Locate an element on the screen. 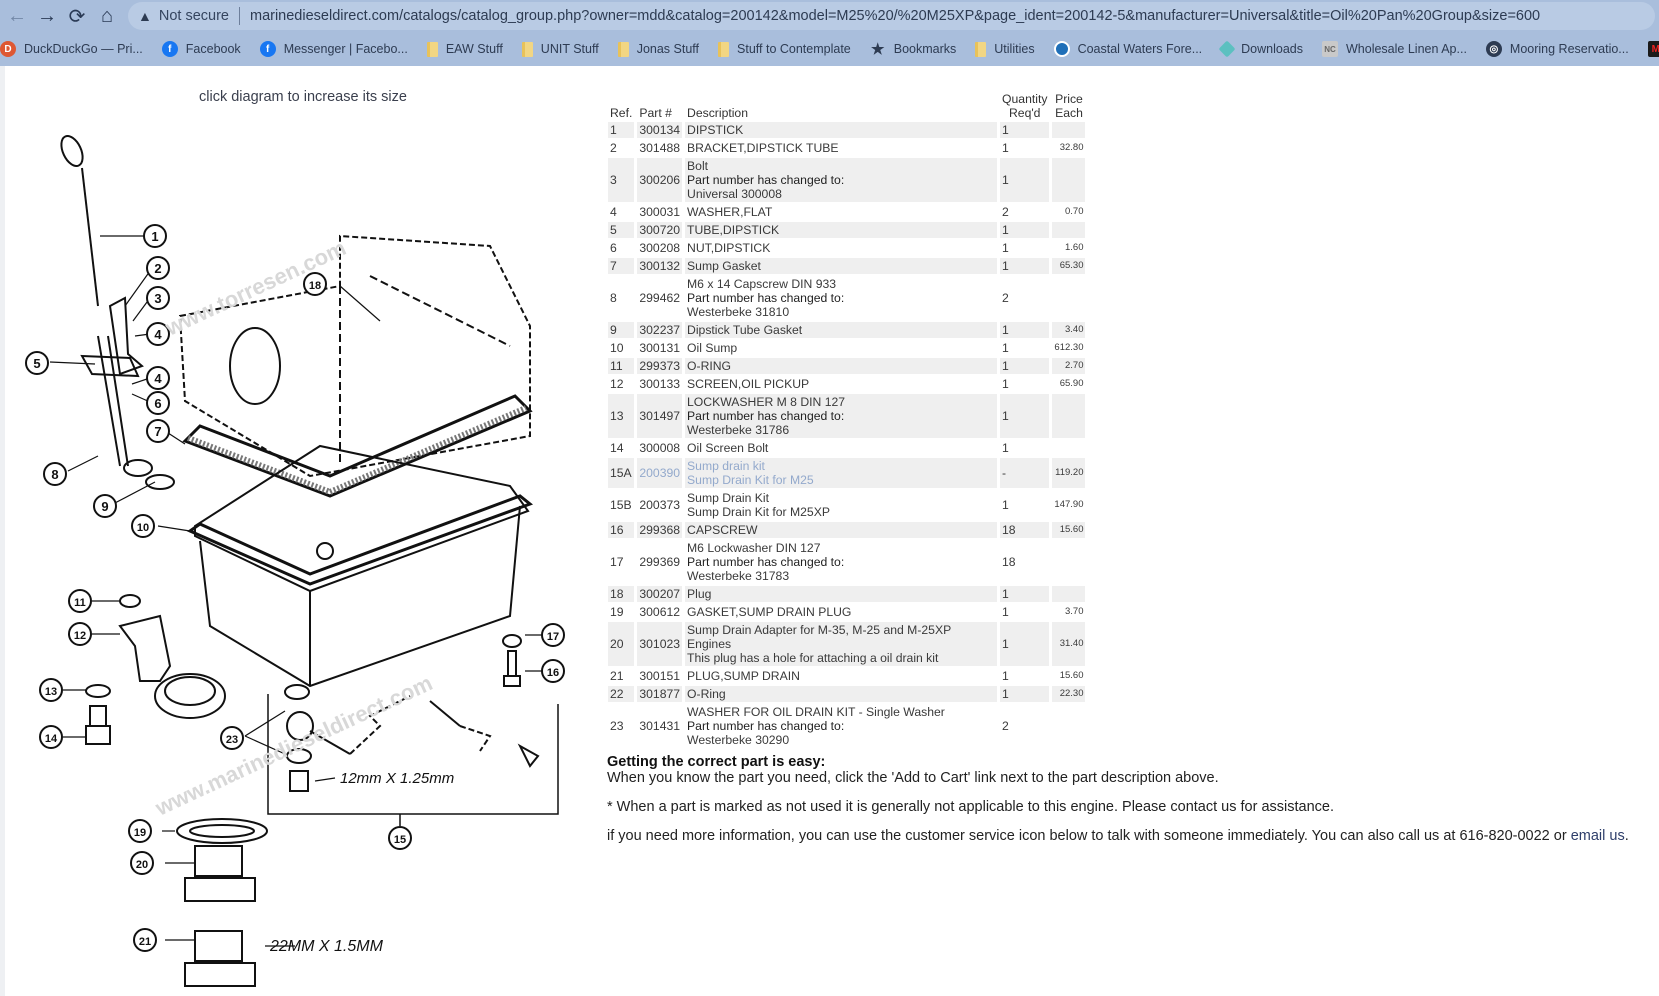 The image size is (1659, 996). home-button: ⌂ is located at coordinates (107, 16).